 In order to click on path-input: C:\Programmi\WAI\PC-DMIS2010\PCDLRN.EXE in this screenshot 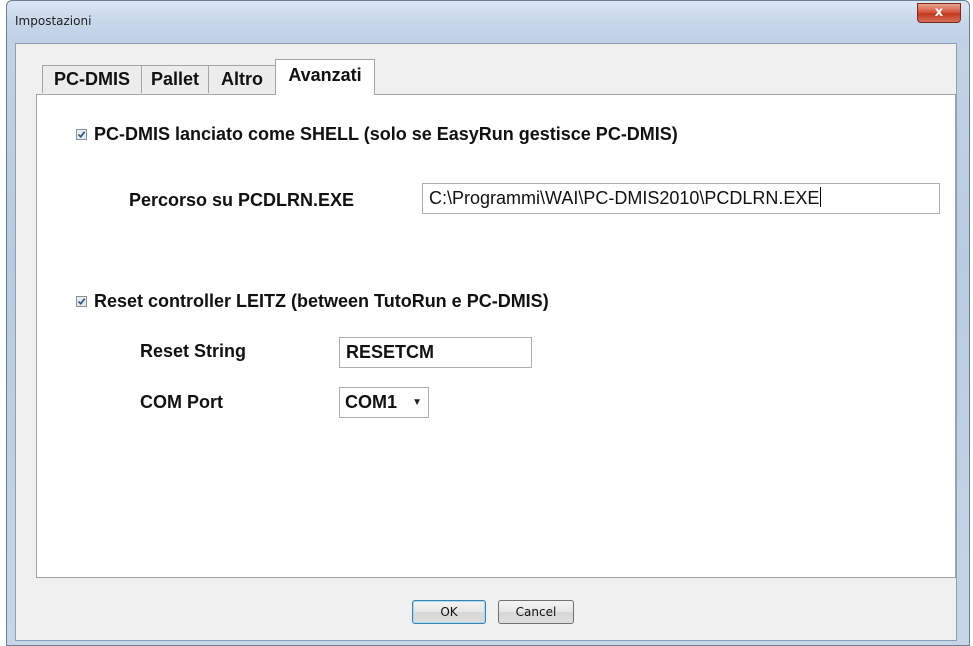, I will do `click(681, 198)`.